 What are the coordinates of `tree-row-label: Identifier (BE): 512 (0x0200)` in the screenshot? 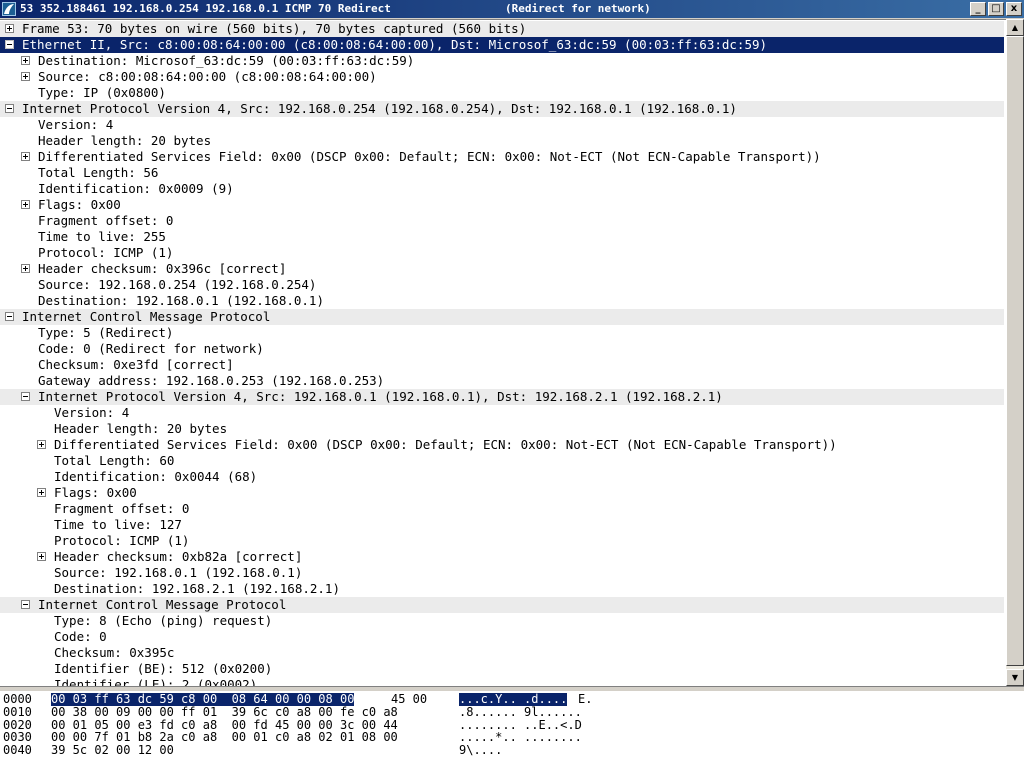 It's located at (163, 668).